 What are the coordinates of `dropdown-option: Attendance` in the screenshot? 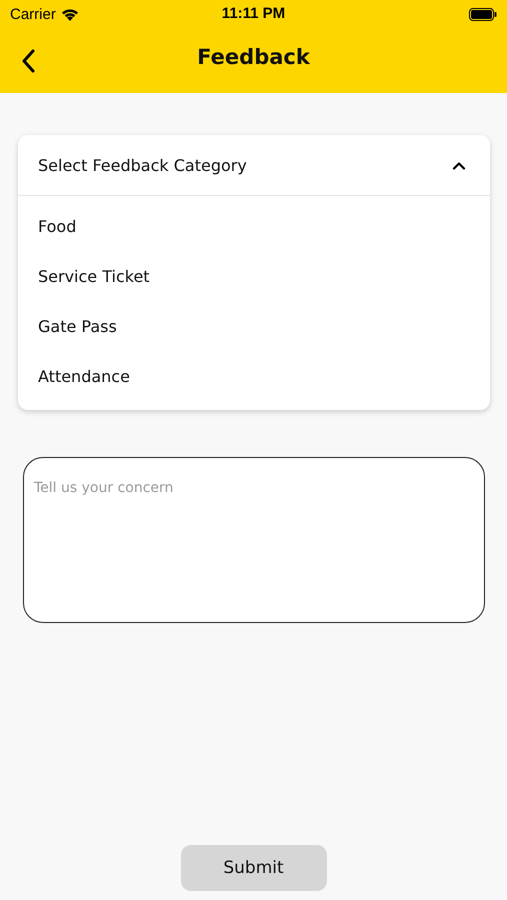 It's located at (254, 377).